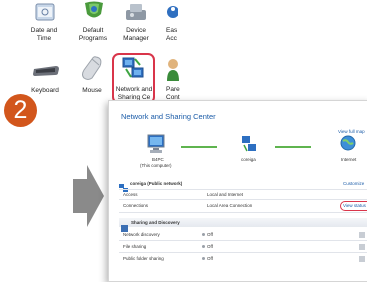 The image size is (367, 282). Describe the element at coordinates (20, 110) in the screenshot. I see `step-number-badge: 2` at that location.